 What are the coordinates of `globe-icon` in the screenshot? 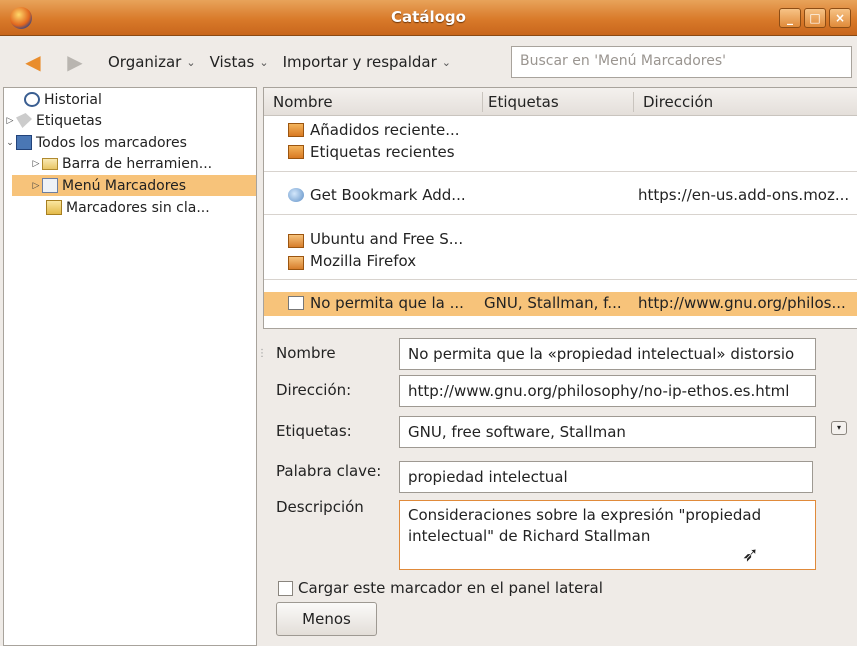 It's located at (296, 195).